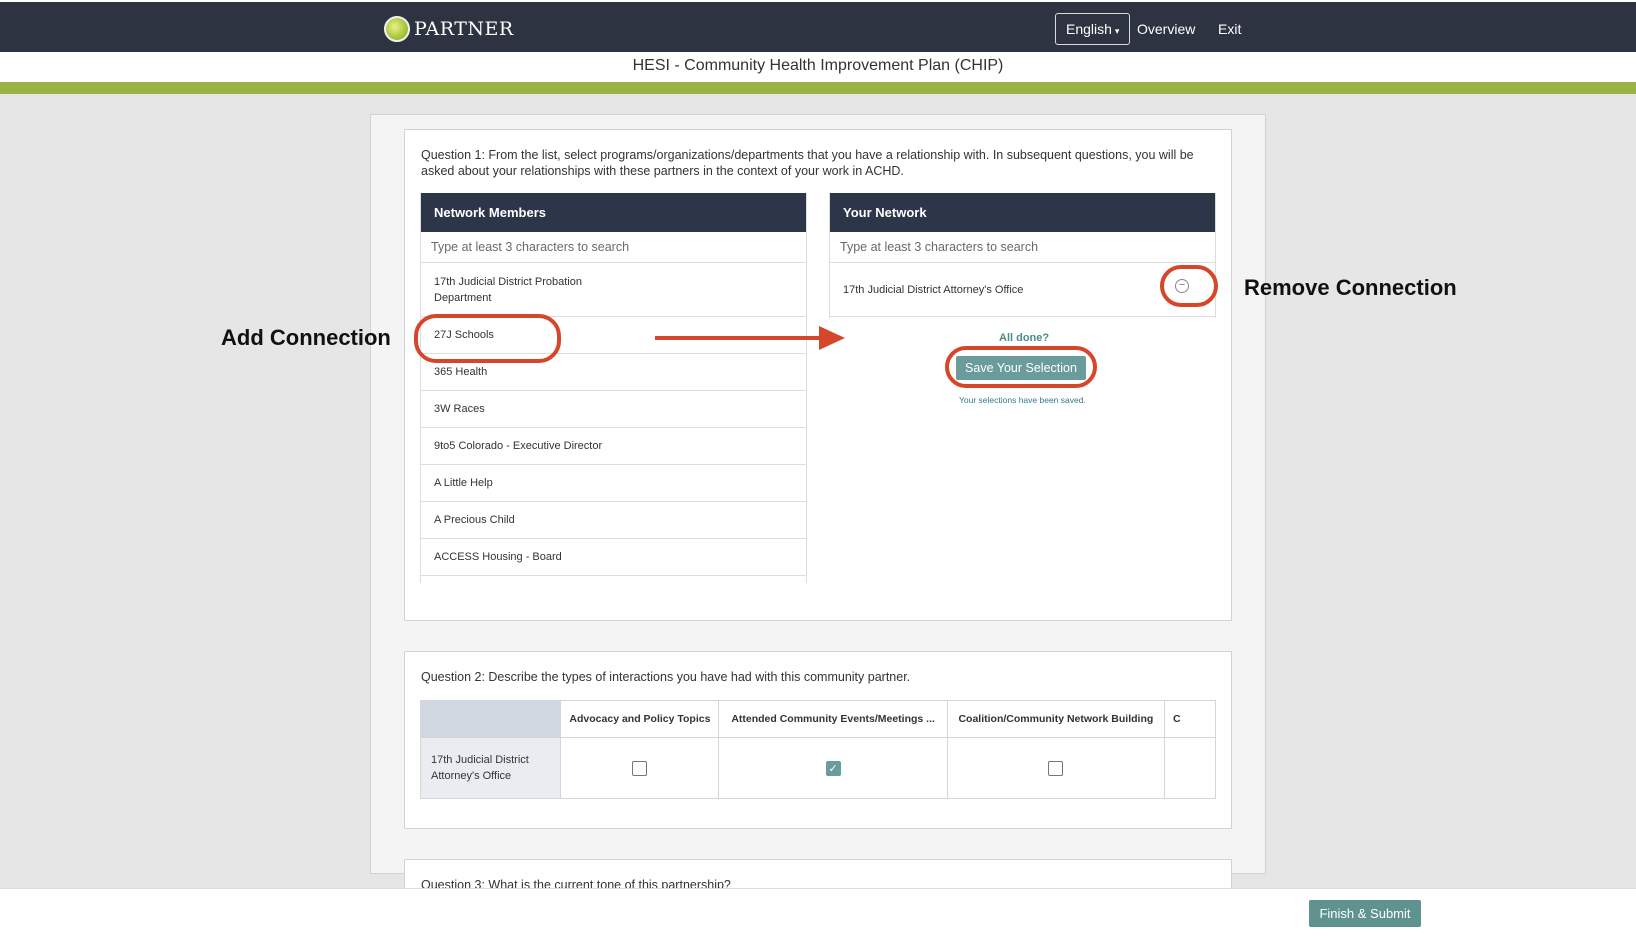 This screenshot has width=1636, height=936. What do you see at coordinates (461, 372) in the screenshot?
I see `list-item-label: 365 Health` at bounding box center [461, 372].